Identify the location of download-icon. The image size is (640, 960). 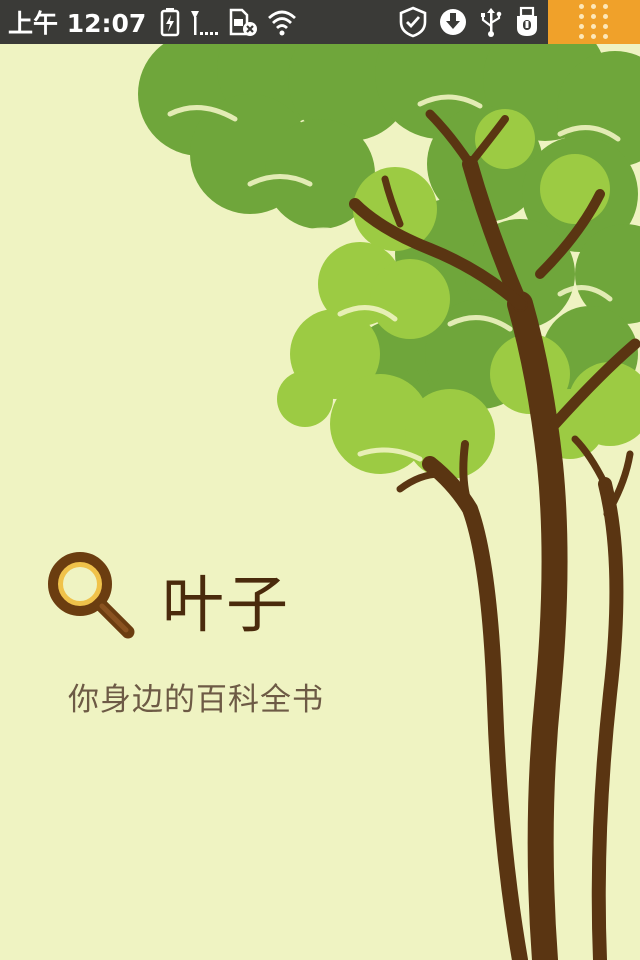
(453, 22).